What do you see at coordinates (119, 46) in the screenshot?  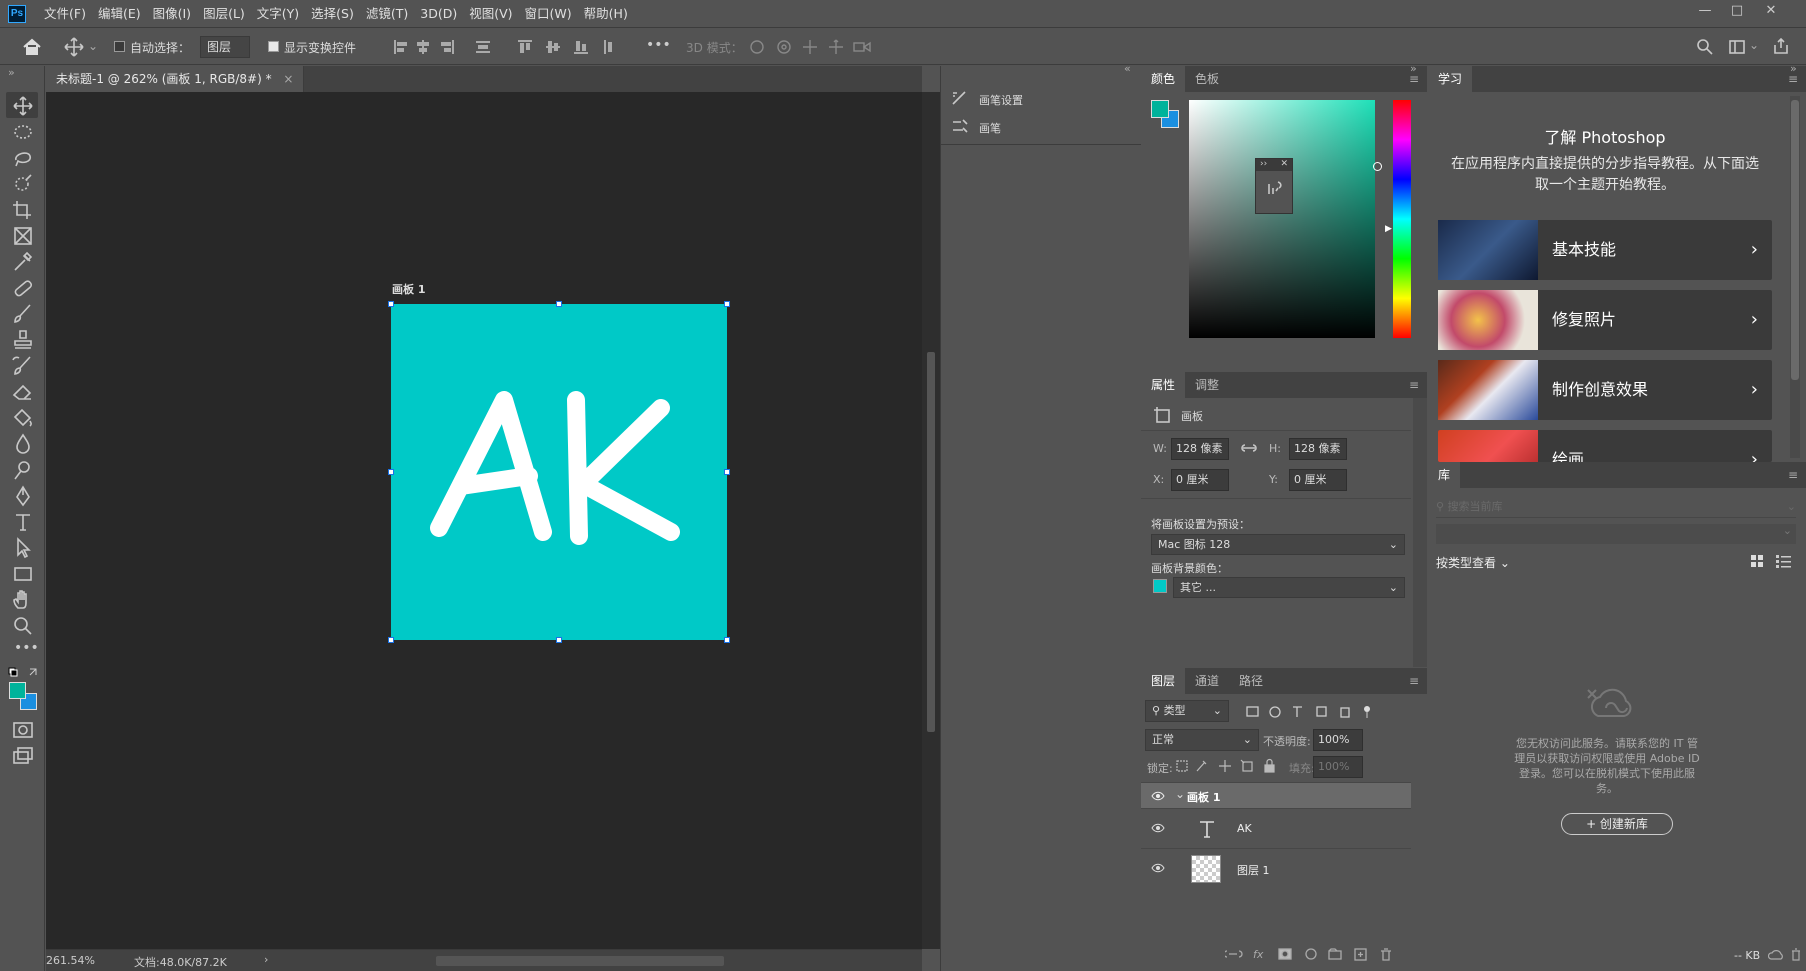 I see `auto-select-checkbox` at bounding box center [119, 46].